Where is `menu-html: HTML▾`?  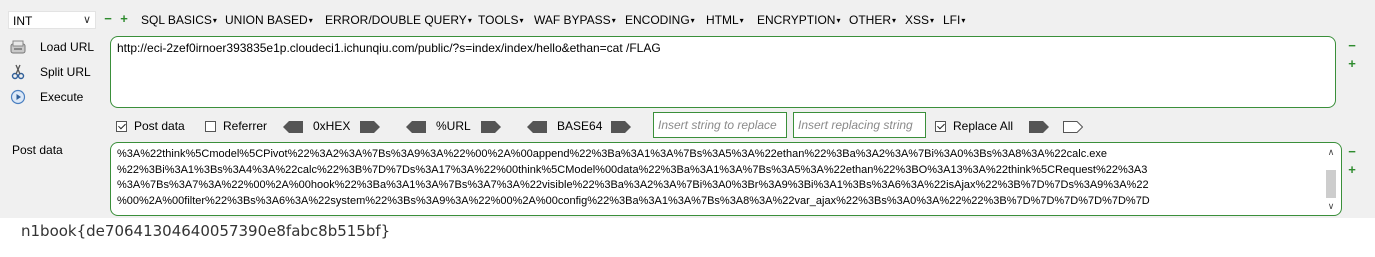
menu-html: HTML▾ is located at coordinates (725, 20).